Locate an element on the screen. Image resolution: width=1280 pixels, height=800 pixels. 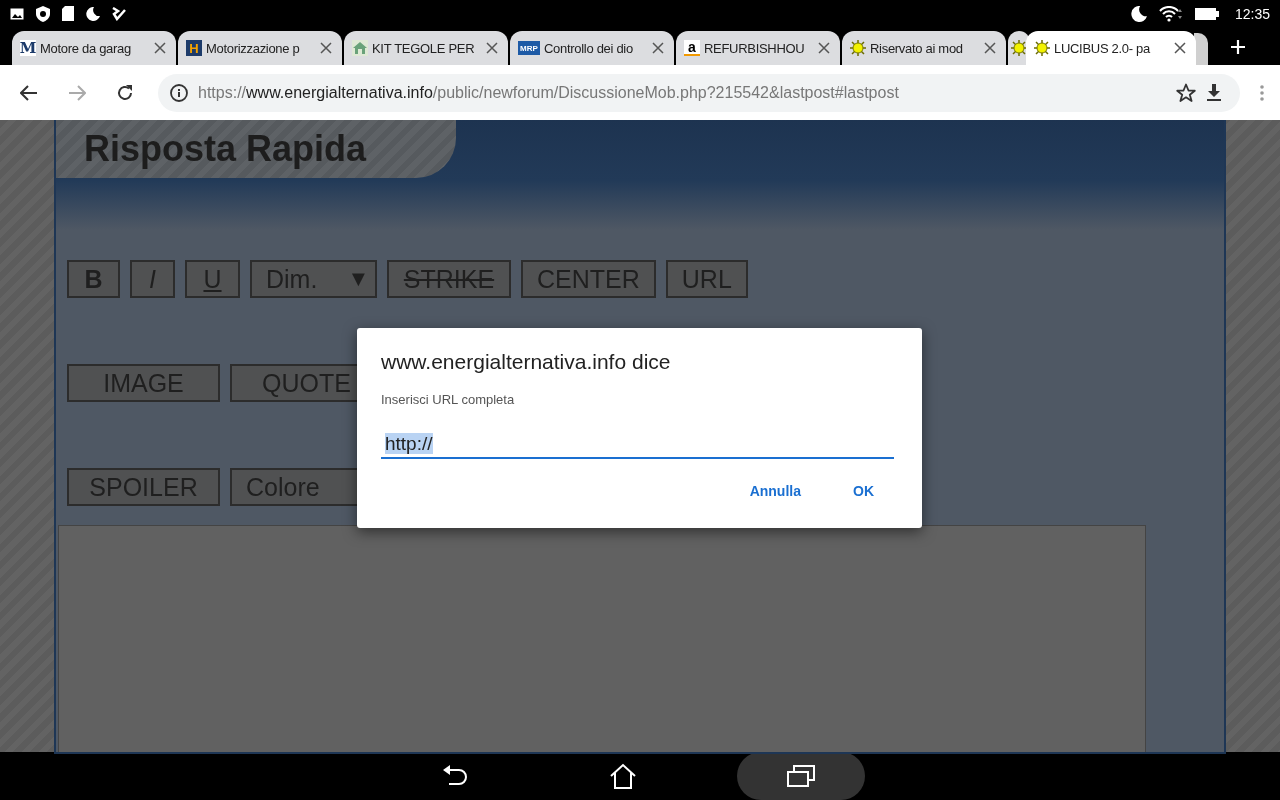
battery-icon is located at coordinates (1206, 13).